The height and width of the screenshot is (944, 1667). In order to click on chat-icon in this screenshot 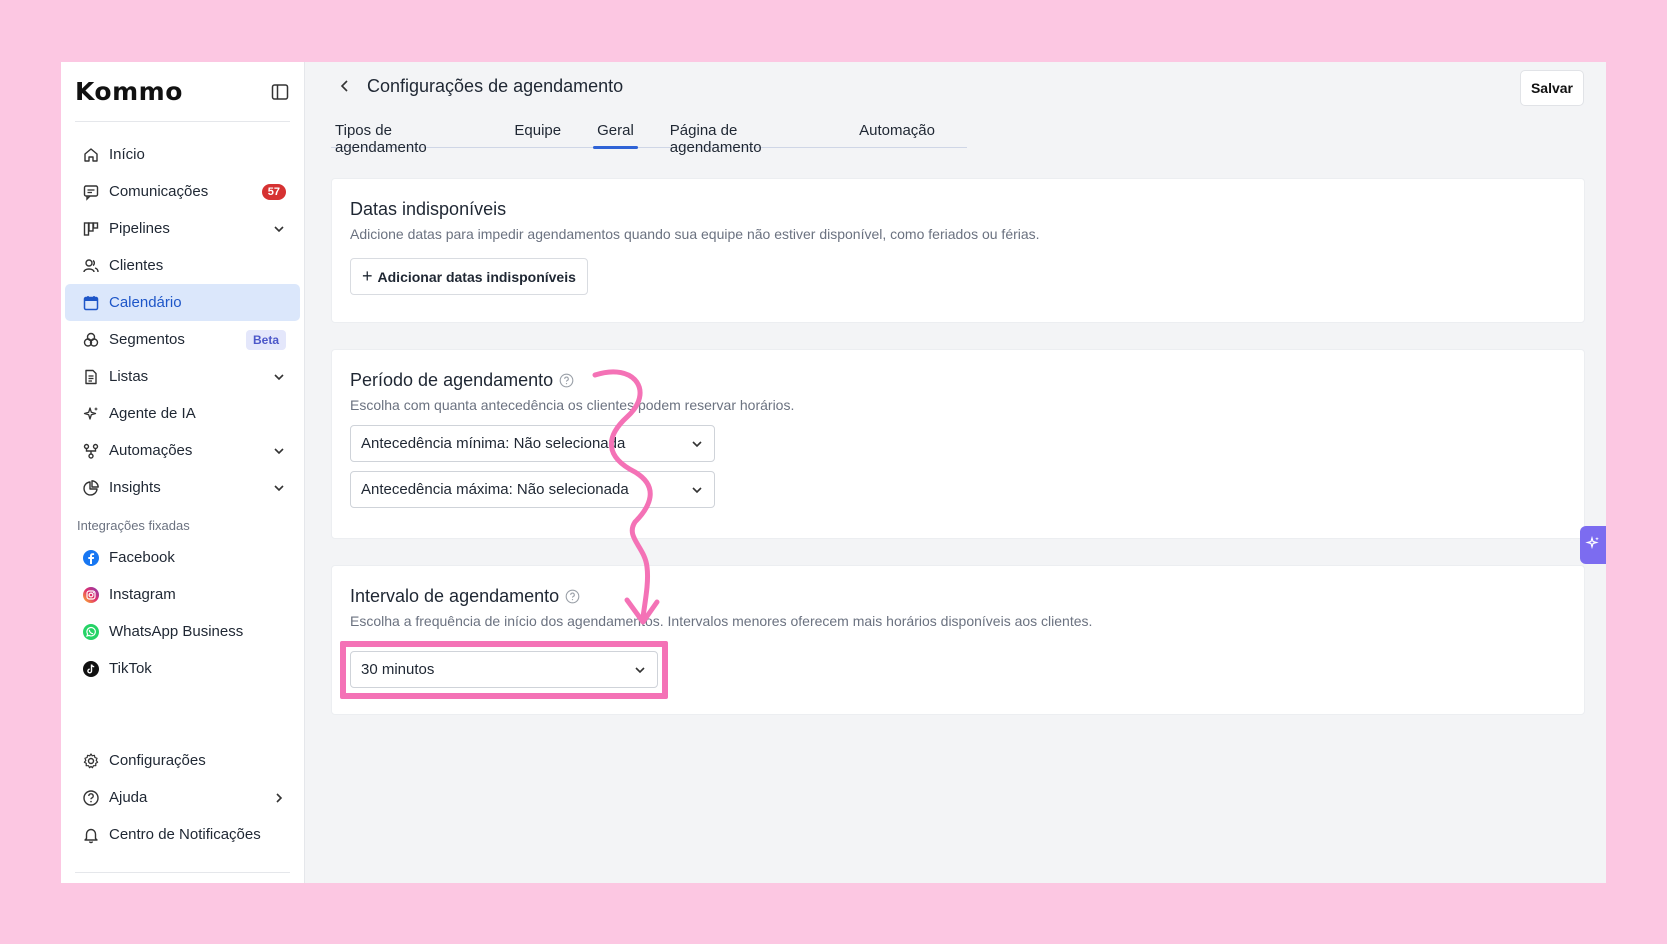, I will do `click(91, 192)`.